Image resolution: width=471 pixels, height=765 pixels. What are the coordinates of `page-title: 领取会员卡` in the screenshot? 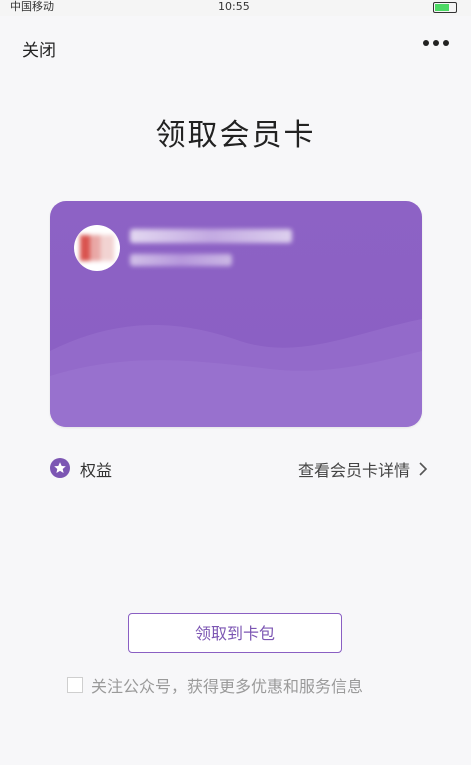 It's located at (235, 135).